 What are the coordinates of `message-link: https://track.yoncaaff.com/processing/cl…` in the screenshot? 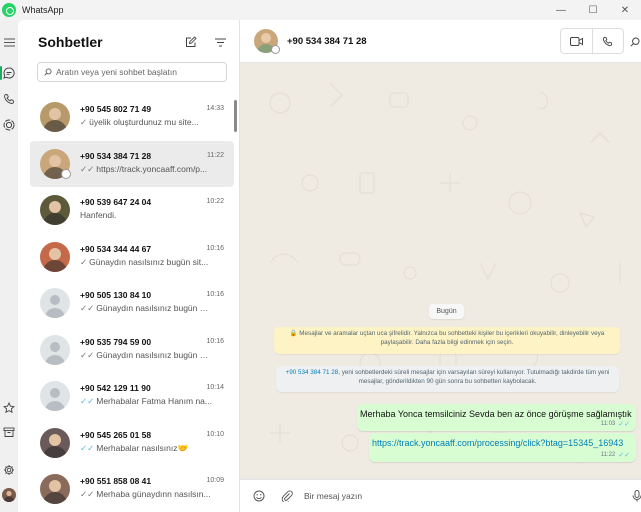 It's located at (497, 443).